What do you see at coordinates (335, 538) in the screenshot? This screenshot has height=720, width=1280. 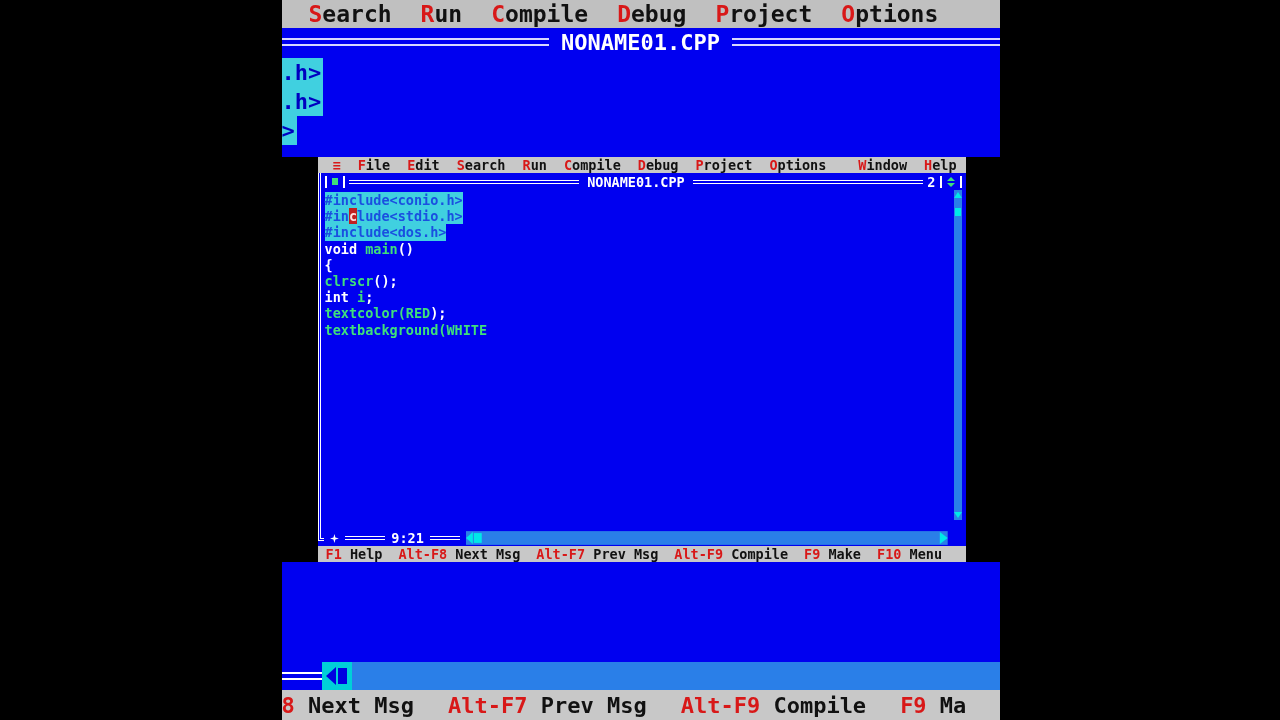 I see `resize-icon` at bounding box center [335, 538].